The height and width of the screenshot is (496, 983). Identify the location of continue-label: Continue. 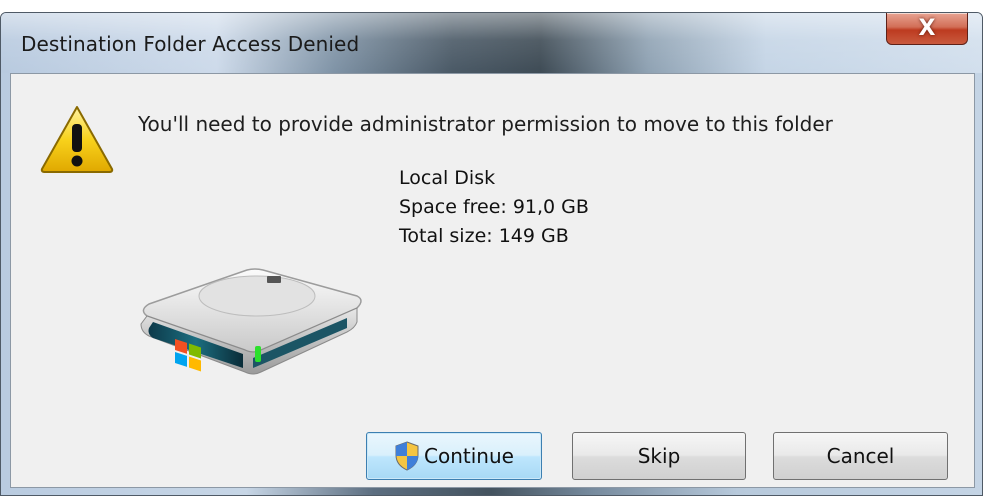
(469, 456).